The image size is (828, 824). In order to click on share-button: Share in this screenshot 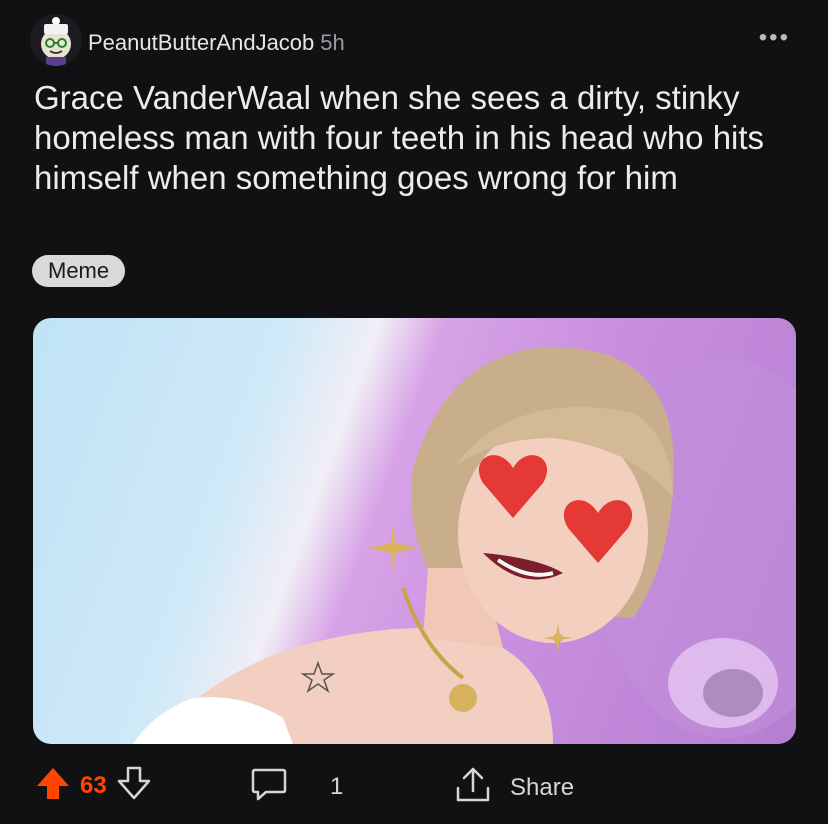, I will do `click(514, 787)`.